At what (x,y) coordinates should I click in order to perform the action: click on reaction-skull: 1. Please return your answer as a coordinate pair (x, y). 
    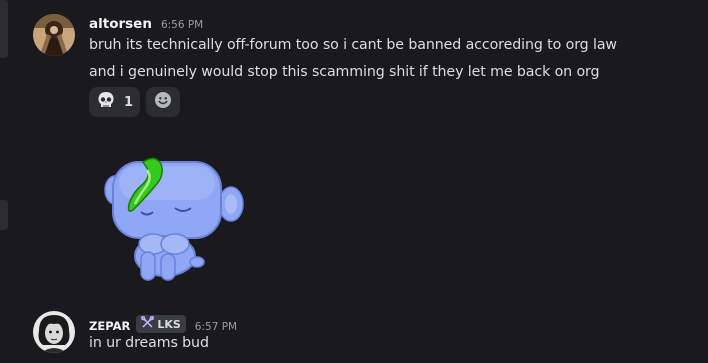
    Looking at the image, I should click on (115, 102).